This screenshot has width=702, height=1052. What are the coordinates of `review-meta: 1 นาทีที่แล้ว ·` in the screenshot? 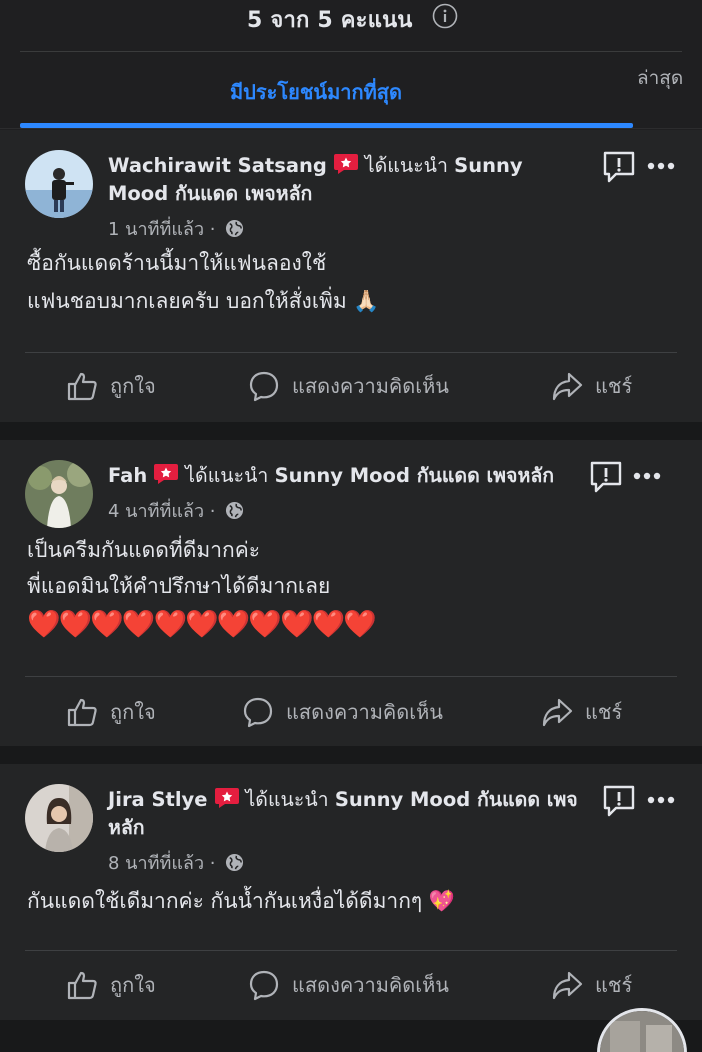 It's located at (176, 228).